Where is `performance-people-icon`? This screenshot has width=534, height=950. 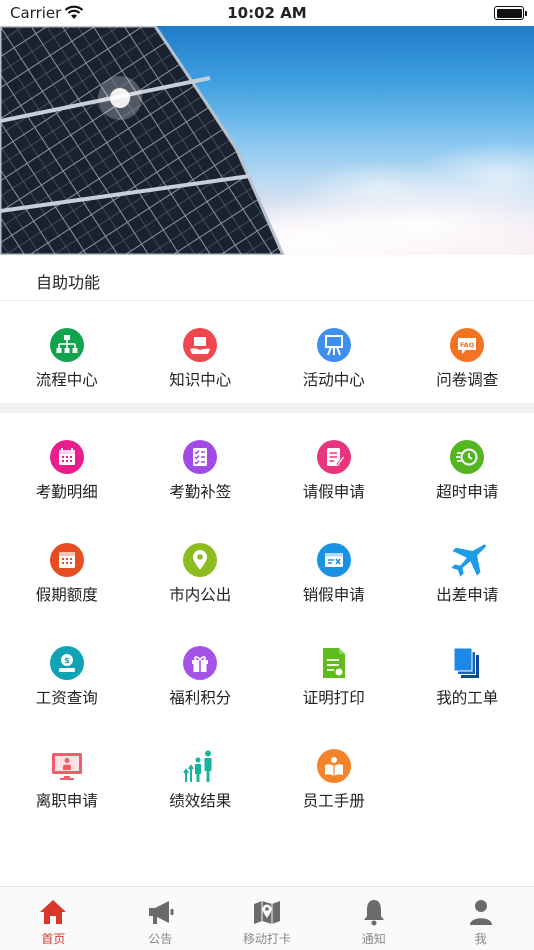 performance-people-icon is located at coordinates (197, 766).